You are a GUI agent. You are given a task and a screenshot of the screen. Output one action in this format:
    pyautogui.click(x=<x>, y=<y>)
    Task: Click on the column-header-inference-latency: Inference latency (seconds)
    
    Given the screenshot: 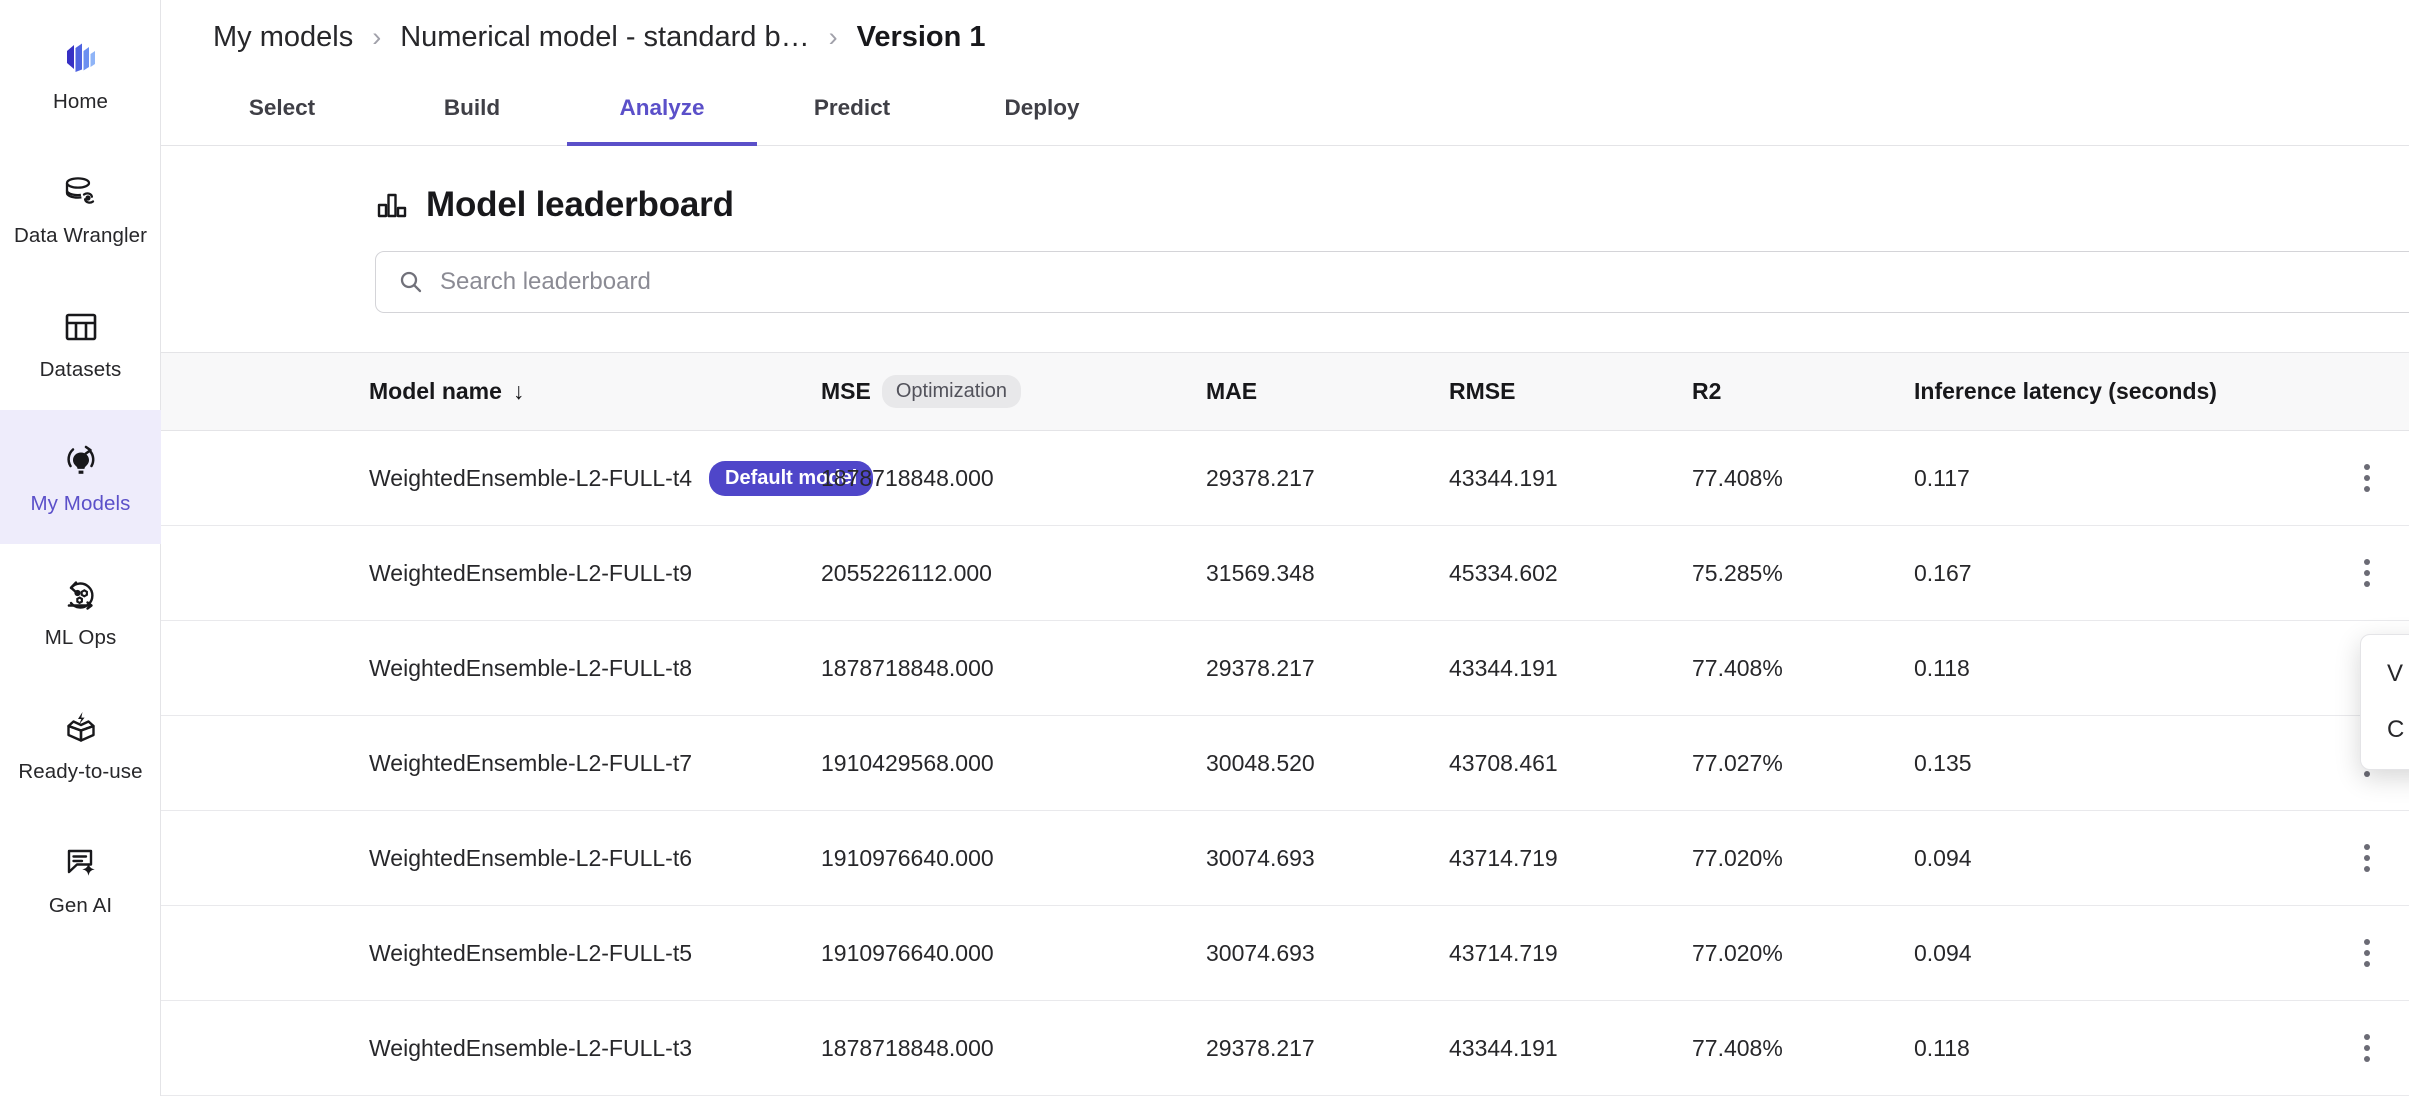 What is the action you would take?
    pyautogui.click(x=2124, y=391)
    